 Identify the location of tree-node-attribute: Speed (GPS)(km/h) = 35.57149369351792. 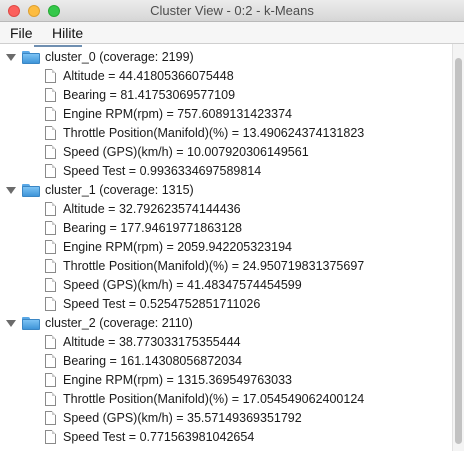
(226, 418).